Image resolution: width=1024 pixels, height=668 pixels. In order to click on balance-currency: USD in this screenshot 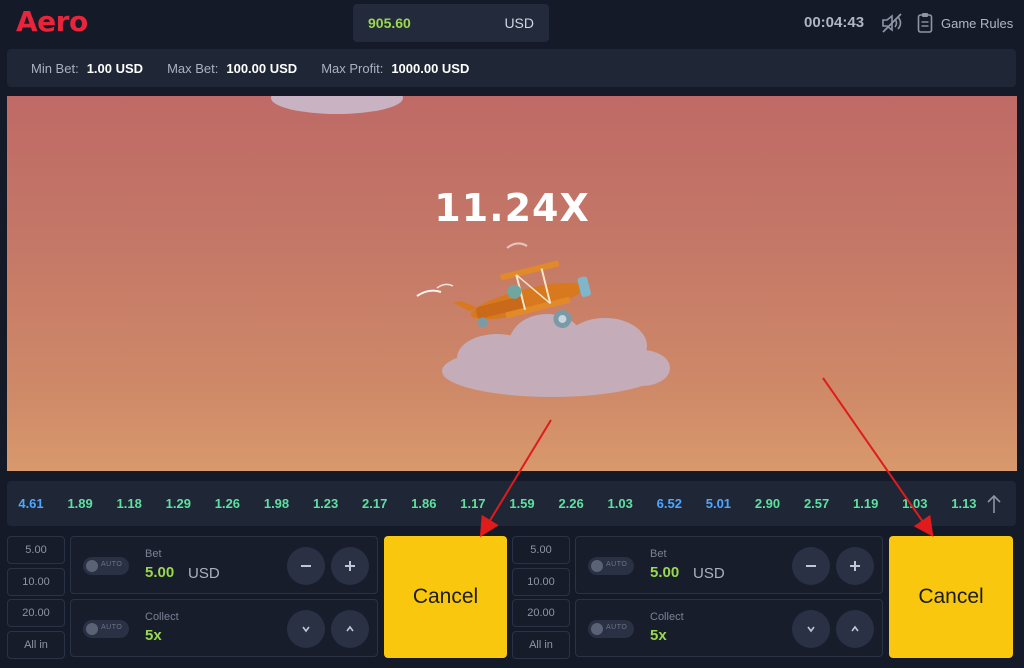, I will do `click(519, 23)`.